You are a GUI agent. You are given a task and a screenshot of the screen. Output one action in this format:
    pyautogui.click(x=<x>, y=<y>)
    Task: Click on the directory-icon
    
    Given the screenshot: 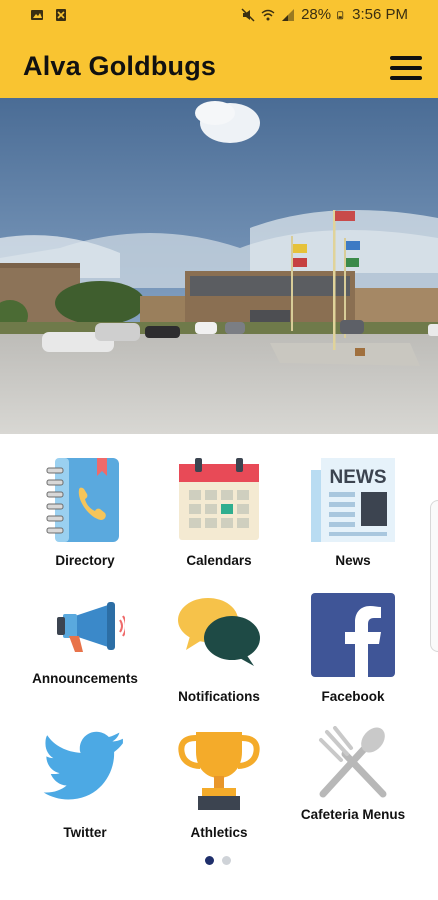 What is the action you would take?
    pyautogui.click(x=82, y=500)
    